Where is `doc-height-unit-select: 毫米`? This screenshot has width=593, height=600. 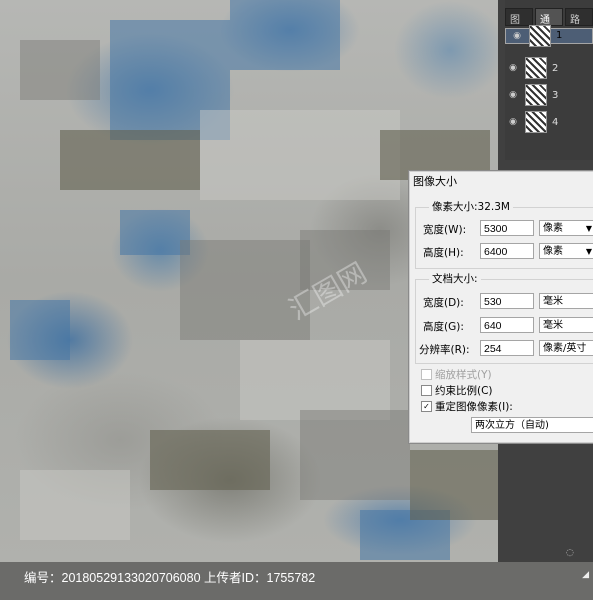 doc-height-unit-select: 毫米 is located at coordinates (566, 325).